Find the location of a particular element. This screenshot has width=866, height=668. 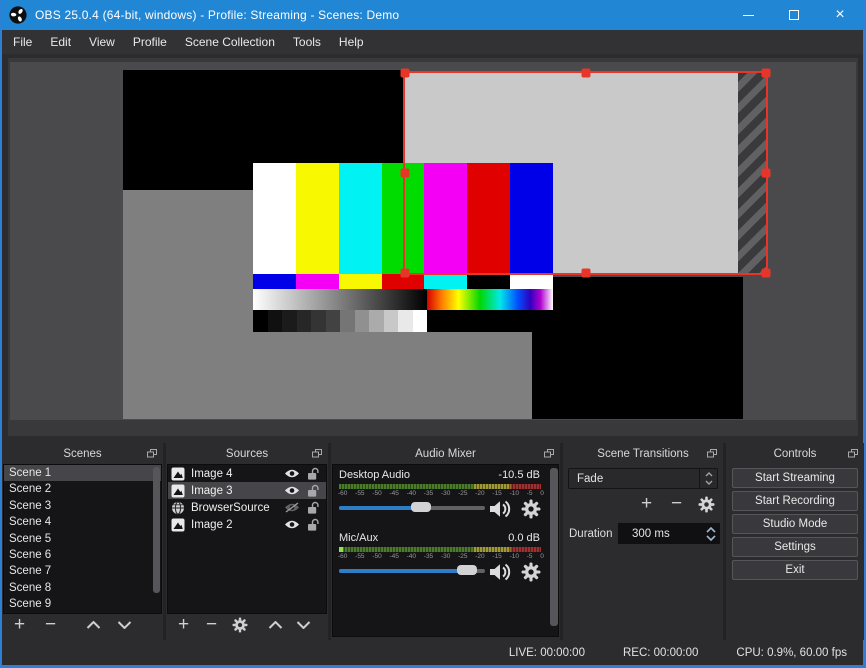

scene-transitions-title: Scene Transitions is located at coordinates (643, 453).